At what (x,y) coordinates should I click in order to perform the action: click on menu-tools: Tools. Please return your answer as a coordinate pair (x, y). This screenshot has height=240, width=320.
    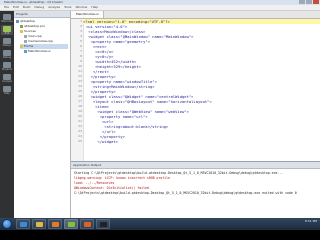
    Looking at the image, I should click on (67, 7).